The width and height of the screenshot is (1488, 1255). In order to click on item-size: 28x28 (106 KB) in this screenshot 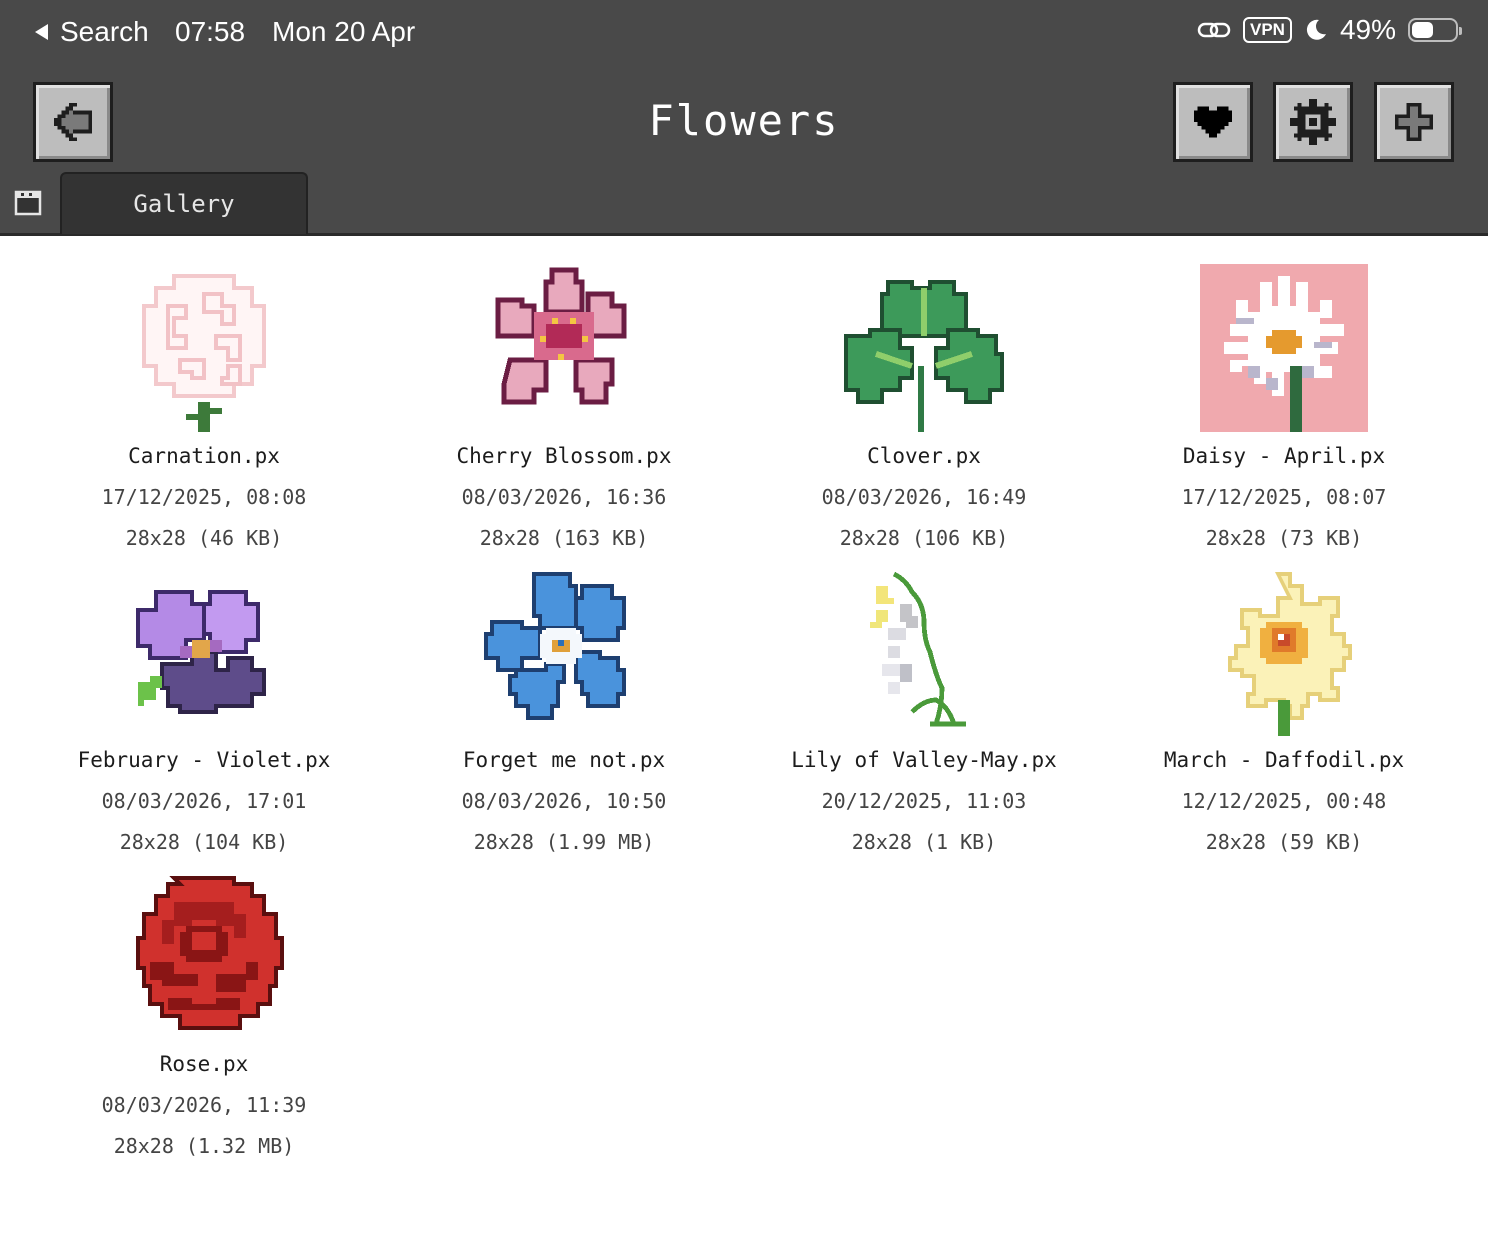, I will do `click(924, 538)`.